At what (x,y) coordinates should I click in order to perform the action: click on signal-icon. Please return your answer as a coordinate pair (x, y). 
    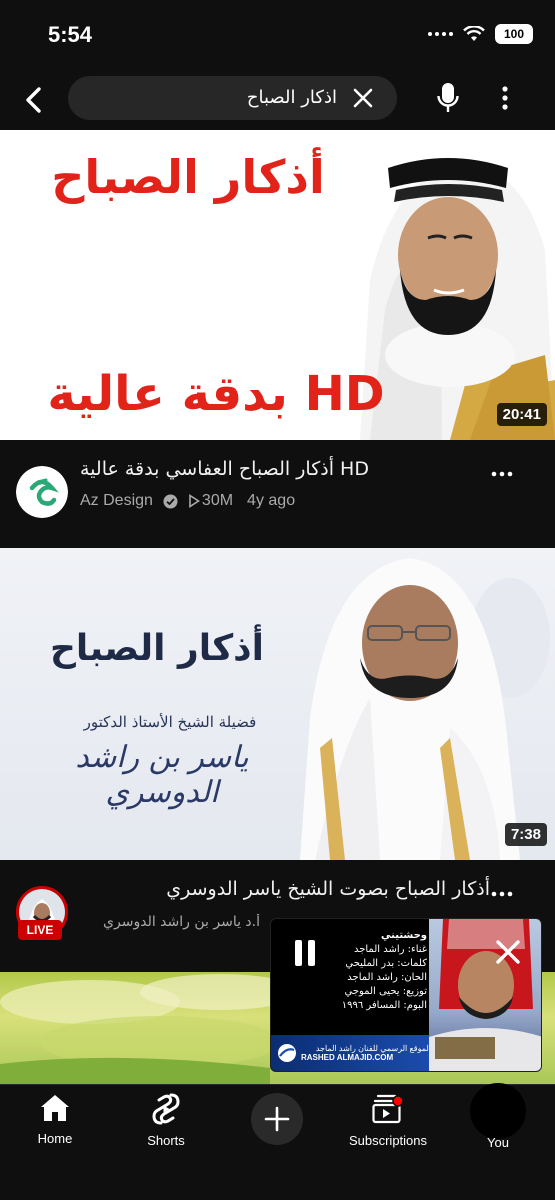
    Looking at the image, I should click on (440, 34).